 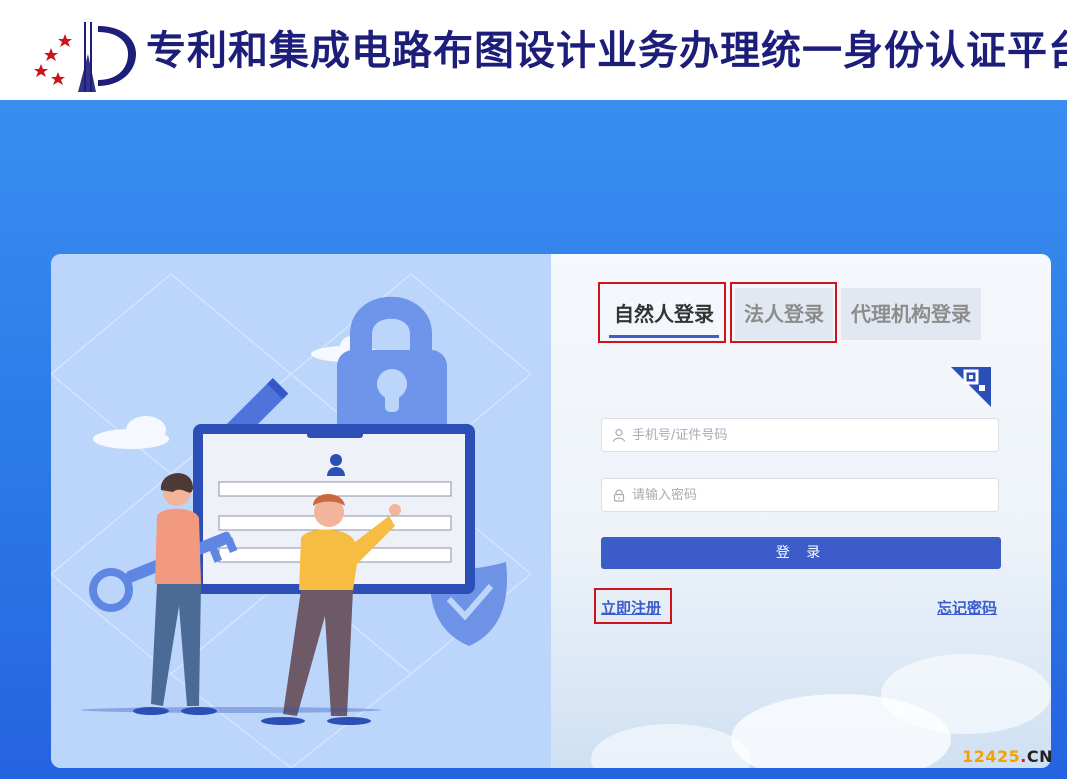 I want to click on password-input, so click(x=807, y=495).